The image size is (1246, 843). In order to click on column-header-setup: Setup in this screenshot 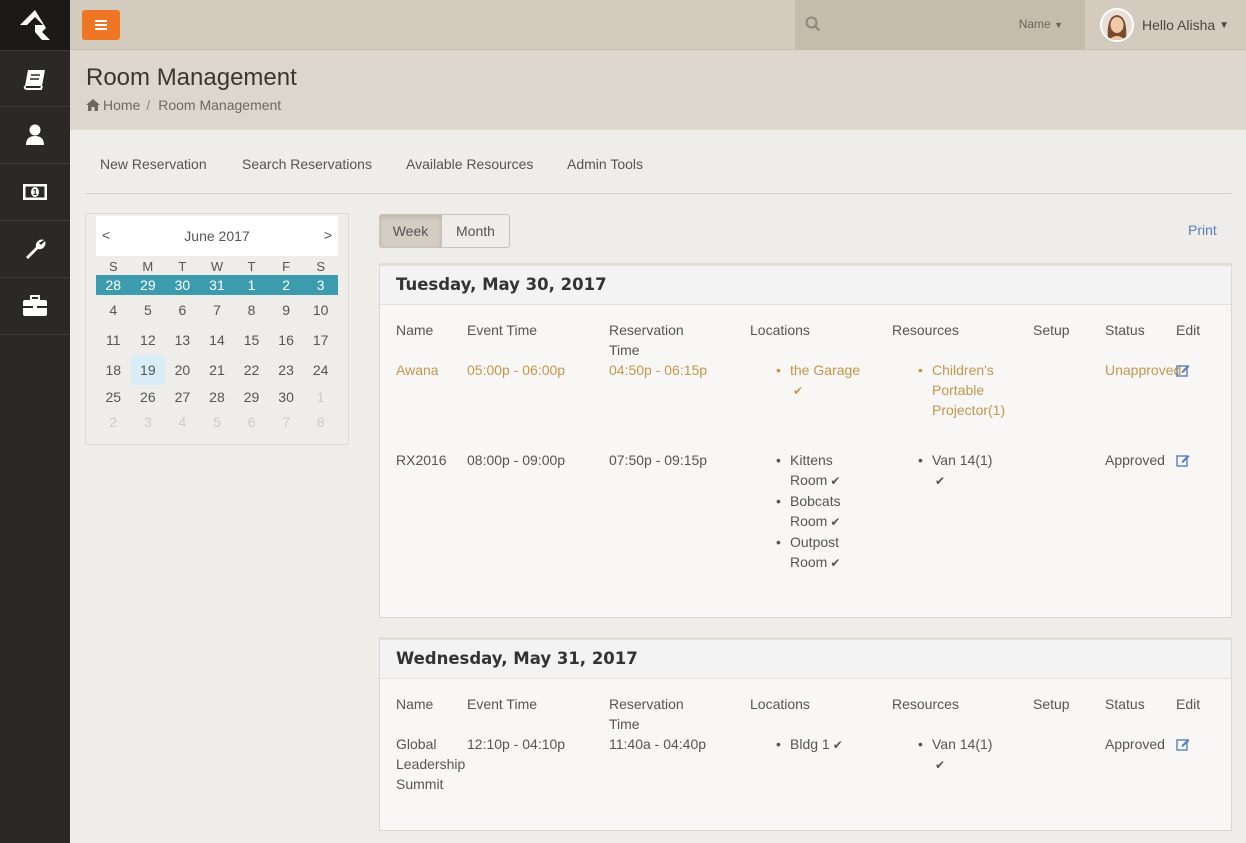, I will do `click(1051, 330)`.